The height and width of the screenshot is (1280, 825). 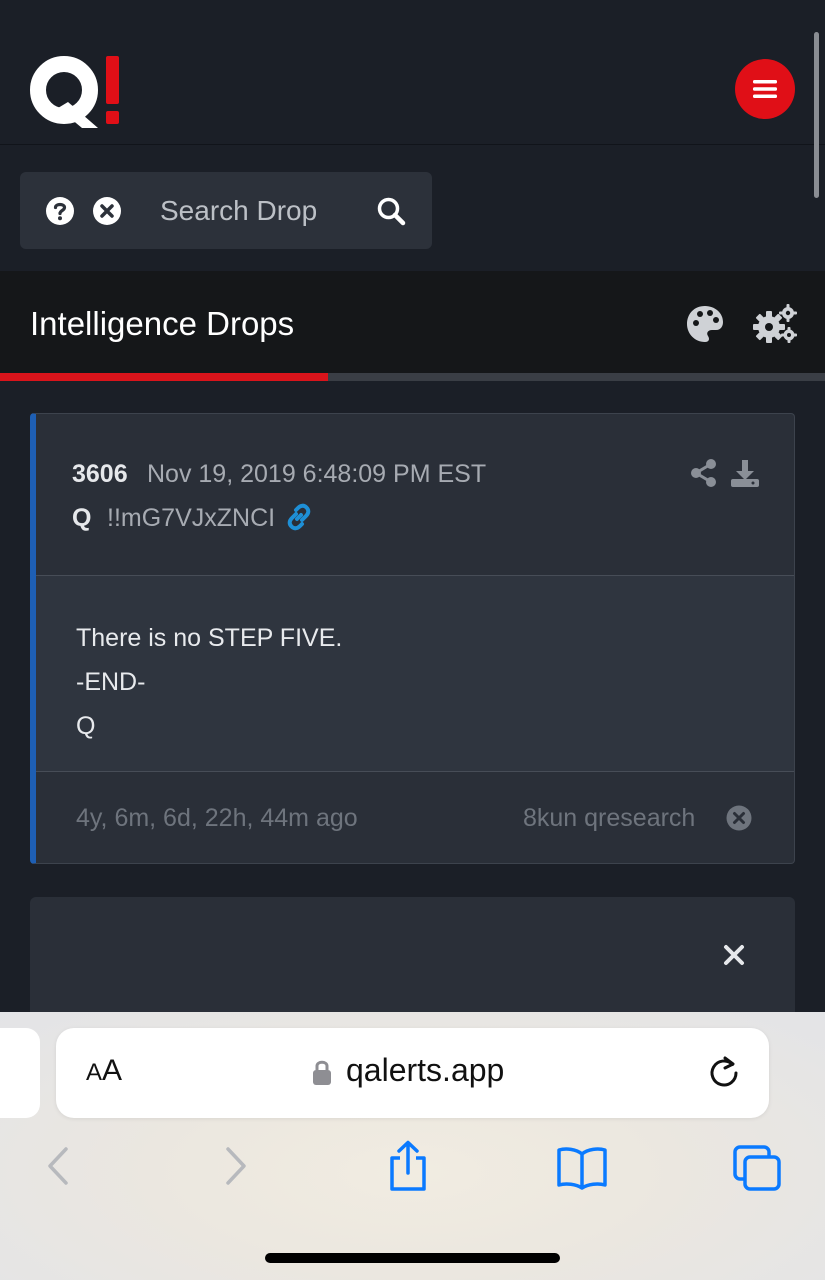 What do you see at coordinates (322, 1072) in the screenshot?
I see `lock-icon` at bounding box center [322, 1072].